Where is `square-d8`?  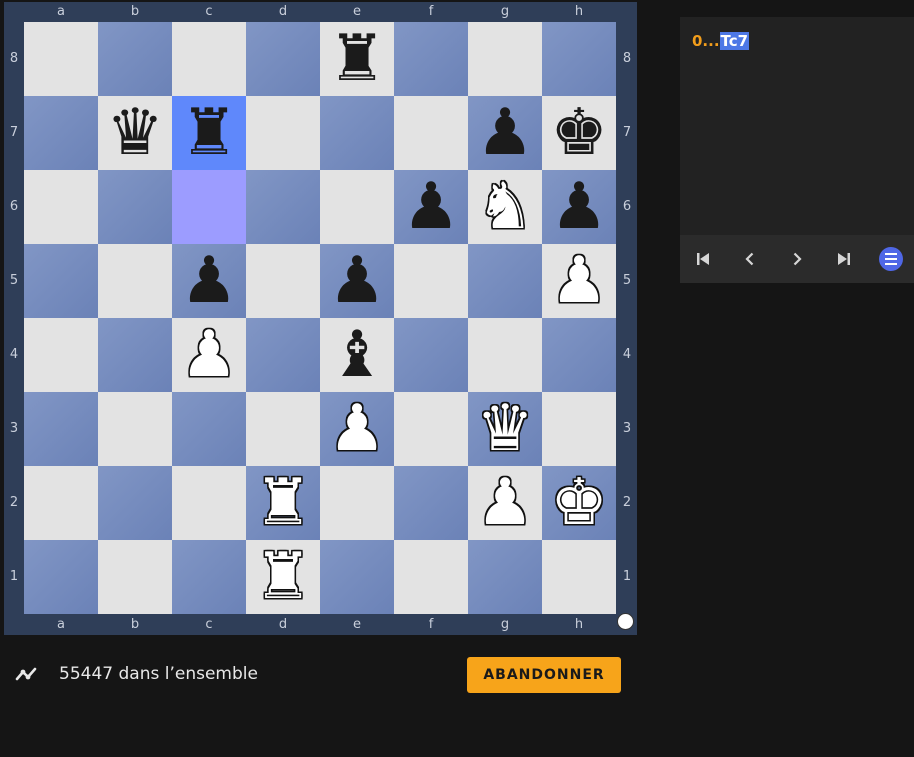
square-d8 is located at coordinates (283, 59).